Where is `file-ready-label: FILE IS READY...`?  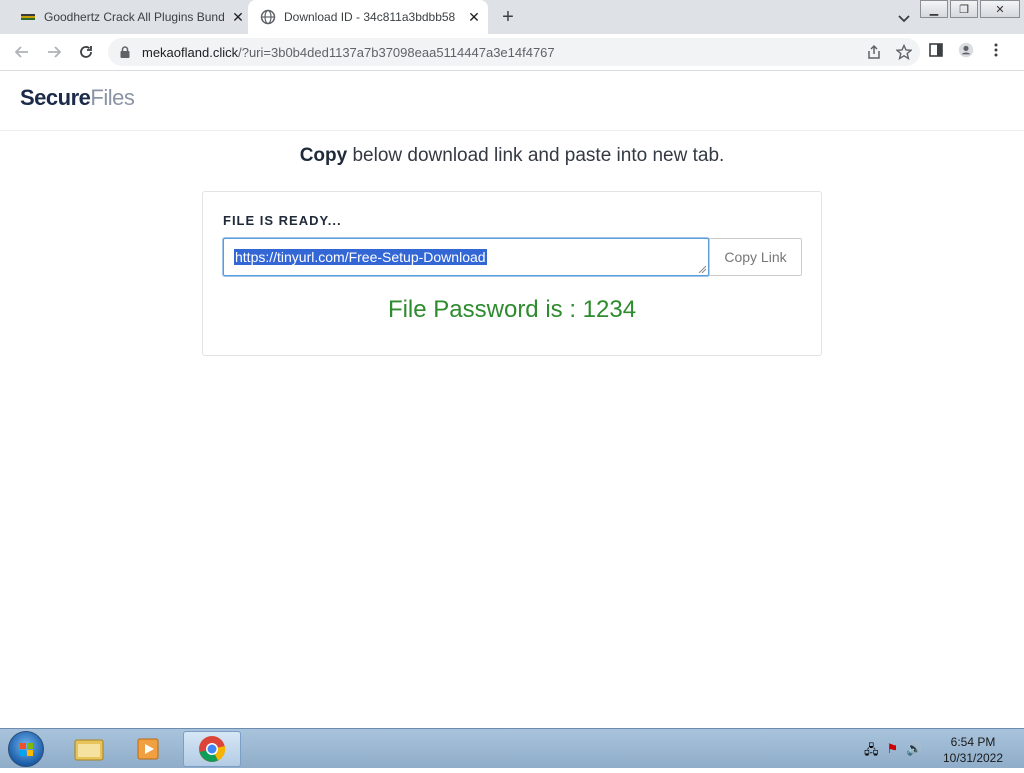
file-ready-label: FILE IS READY... is located at coordinates (282, 220).